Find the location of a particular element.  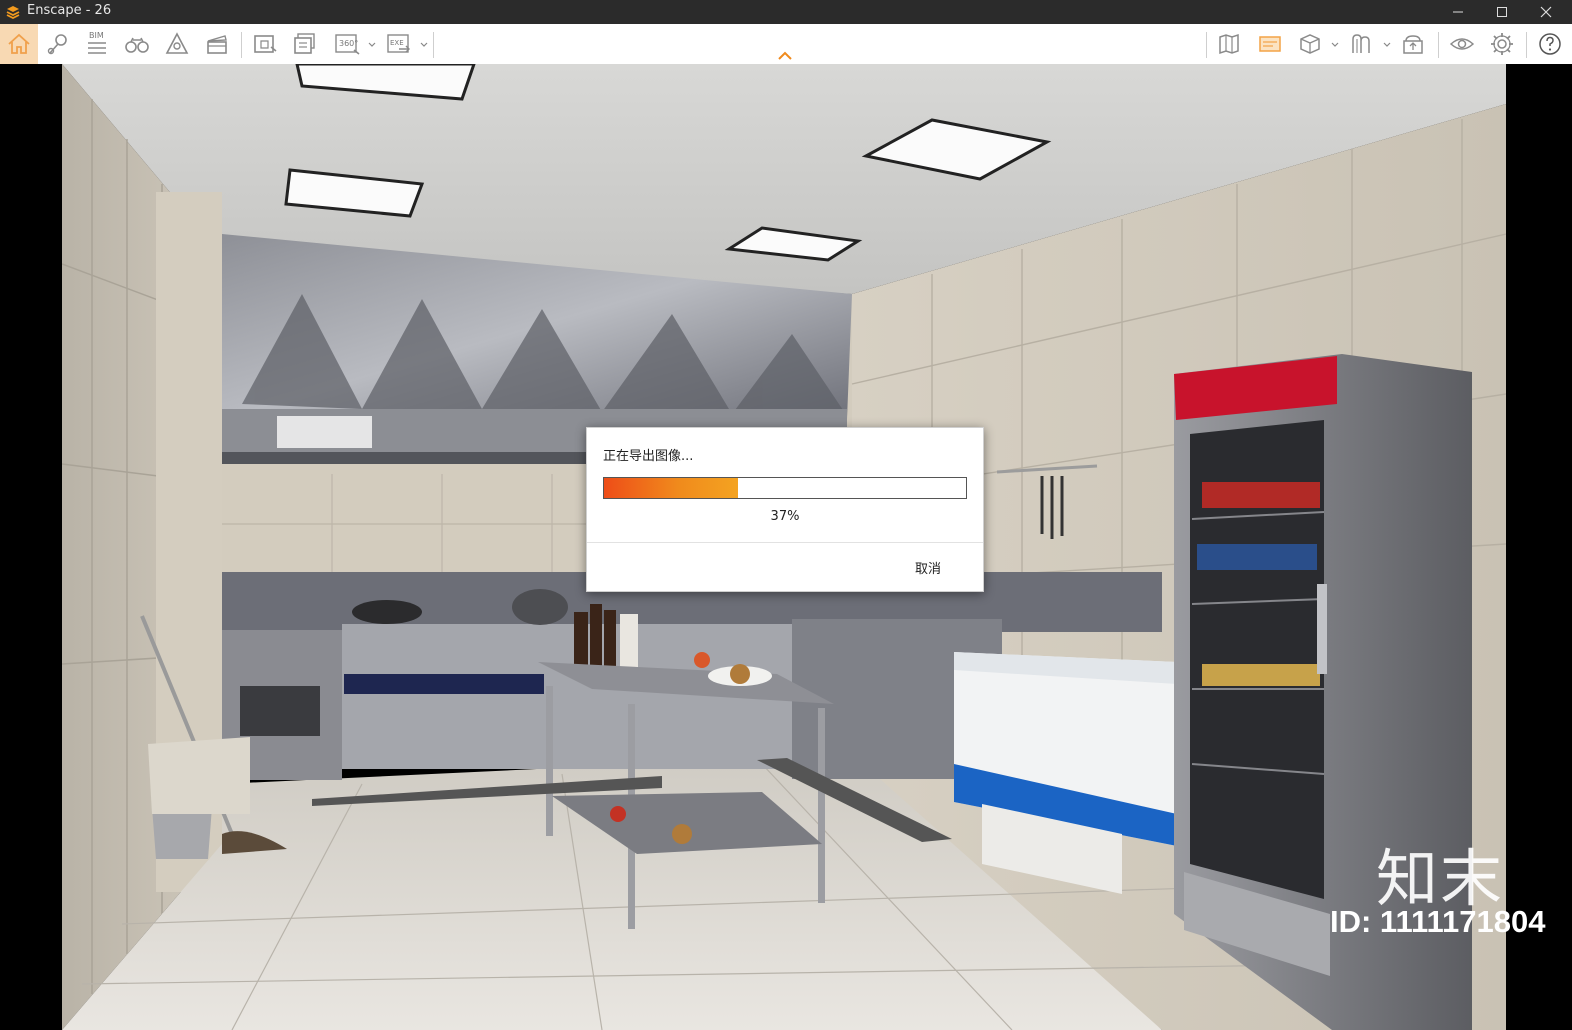

home-icon is located at coordinates (19, 43).